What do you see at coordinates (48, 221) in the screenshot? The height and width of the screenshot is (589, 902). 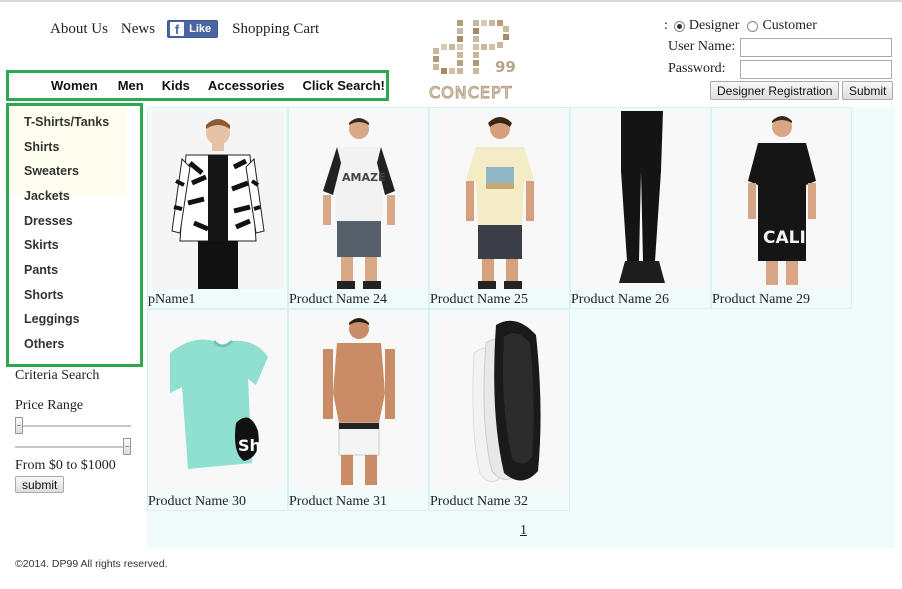 I see `category-dresses: Dresses` at bounding box center [48, 221].